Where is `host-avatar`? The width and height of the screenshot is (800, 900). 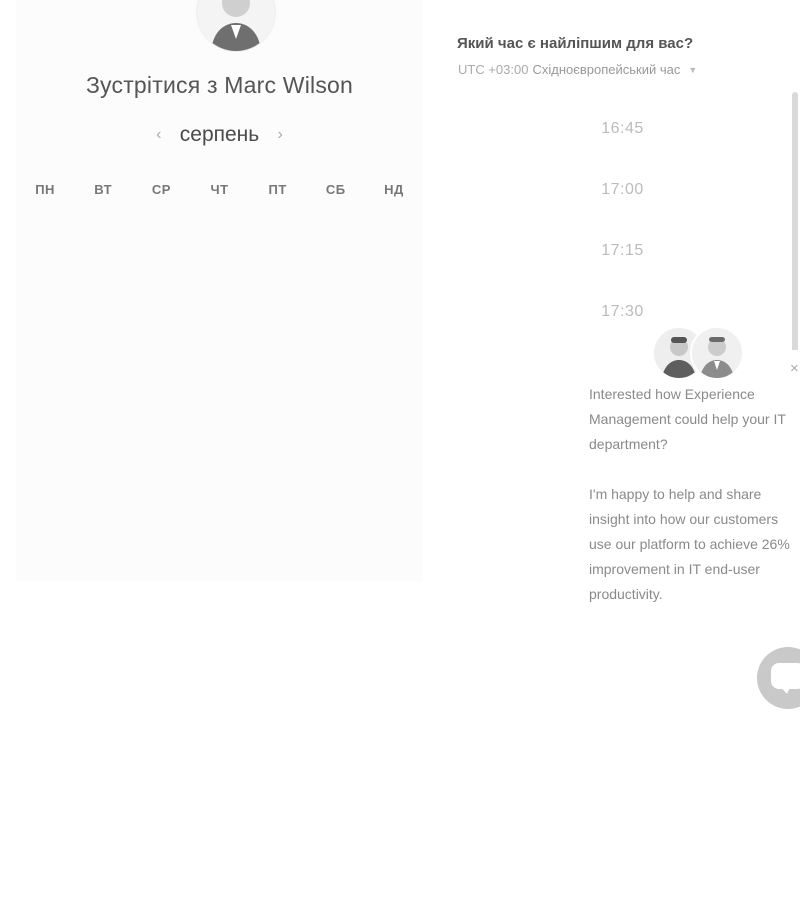
host-avatar is located at coordinates (236, 26).